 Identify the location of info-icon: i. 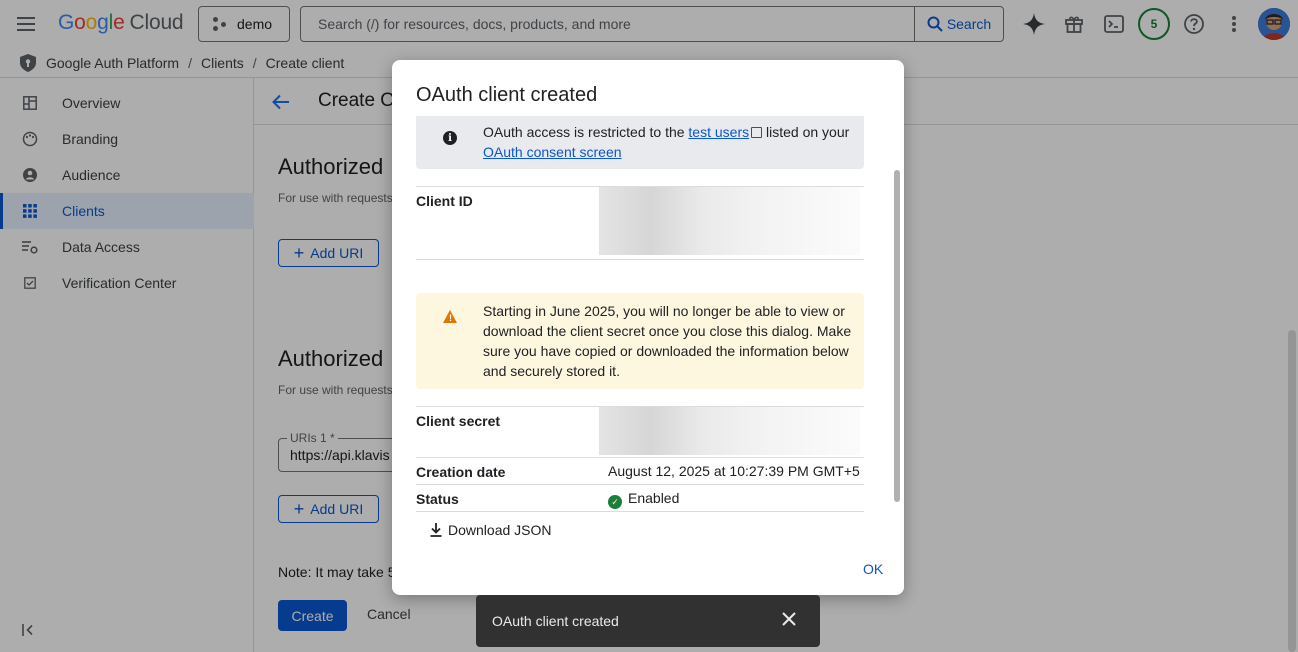
(450, 138).